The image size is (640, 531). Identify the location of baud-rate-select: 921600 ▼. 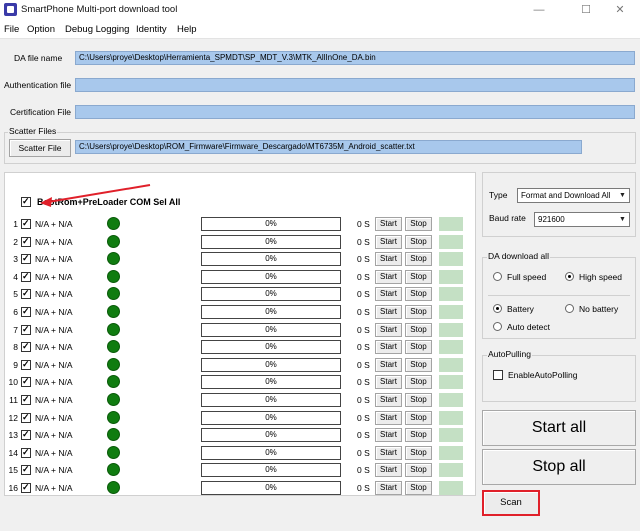
(582, 219).